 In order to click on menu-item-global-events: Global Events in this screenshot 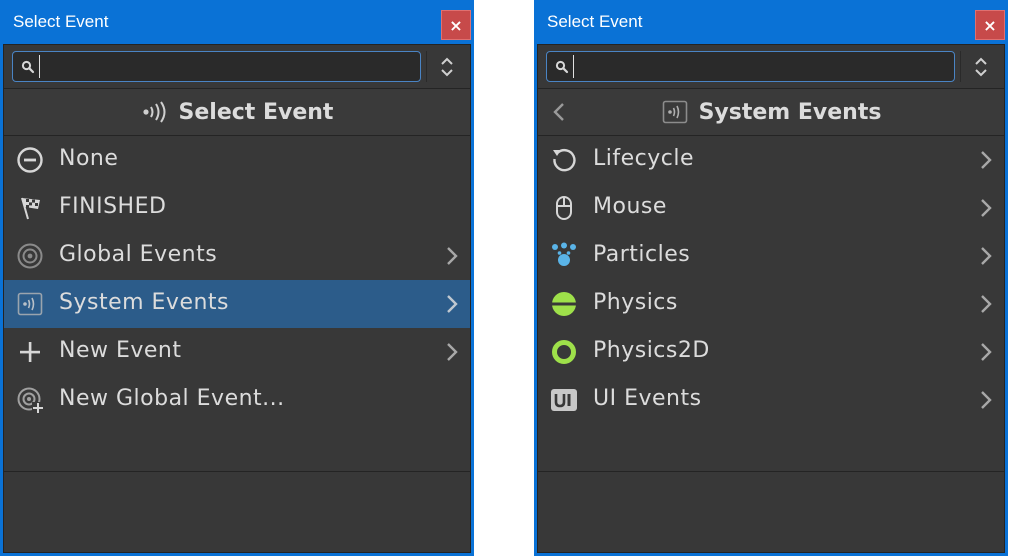, I will do `click(237, 256)`.